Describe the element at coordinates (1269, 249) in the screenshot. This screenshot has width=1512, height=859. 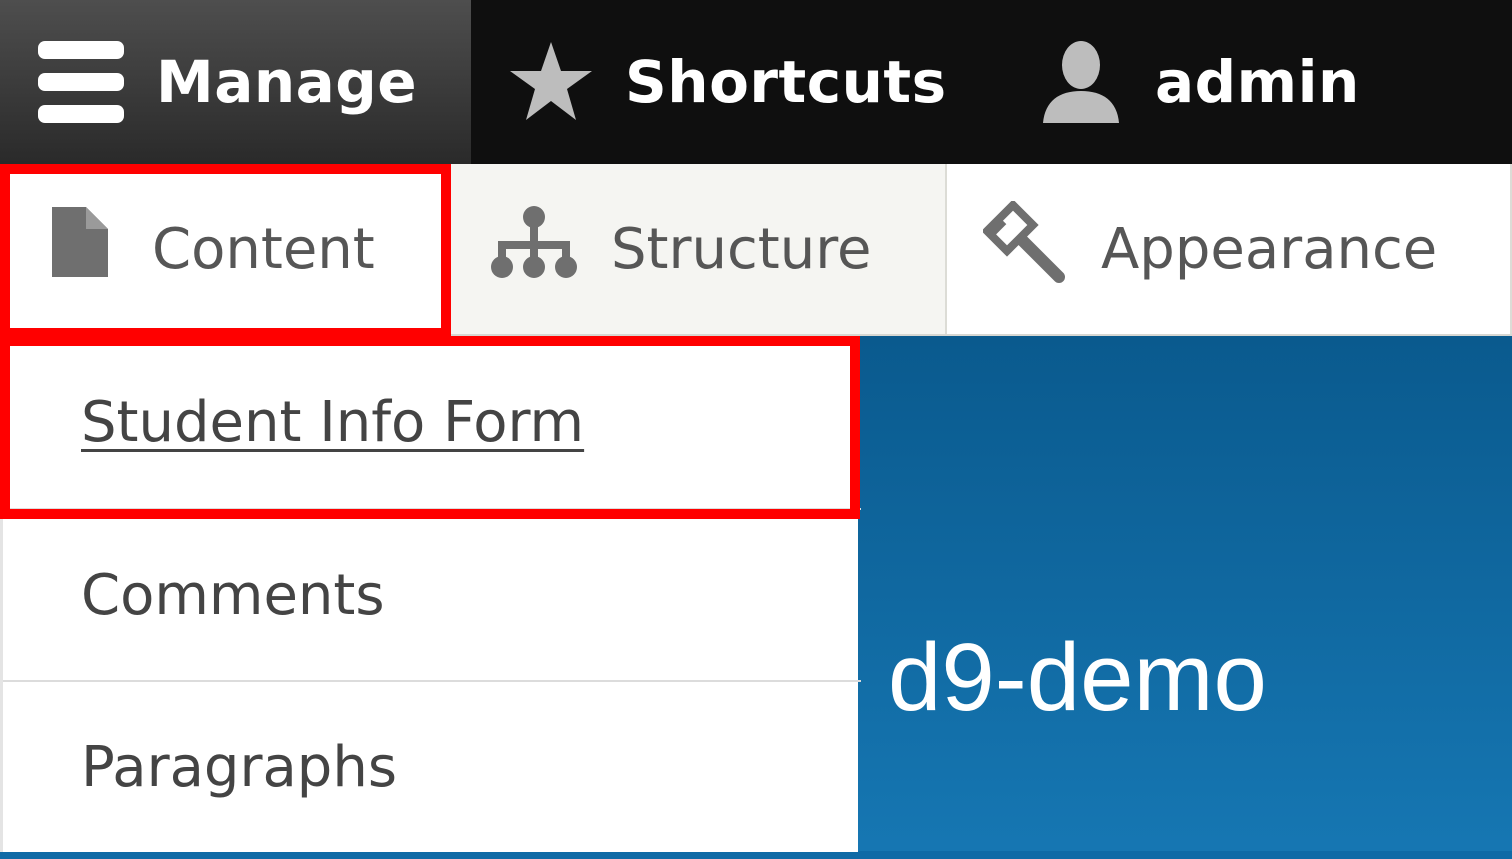
I see `tray-item-label: Appearance` at that location.